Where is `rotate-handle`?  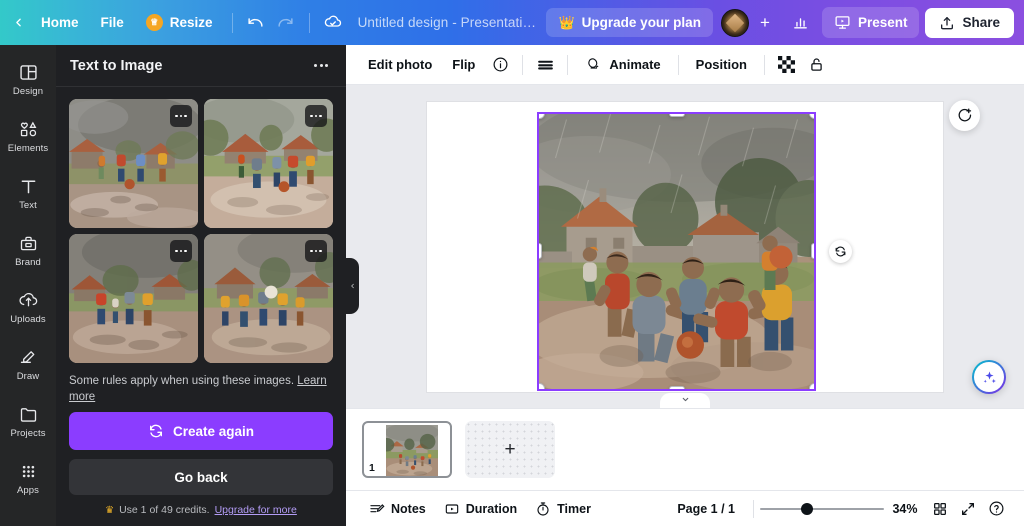 rotate-handle is located at coordinates (840, 251).